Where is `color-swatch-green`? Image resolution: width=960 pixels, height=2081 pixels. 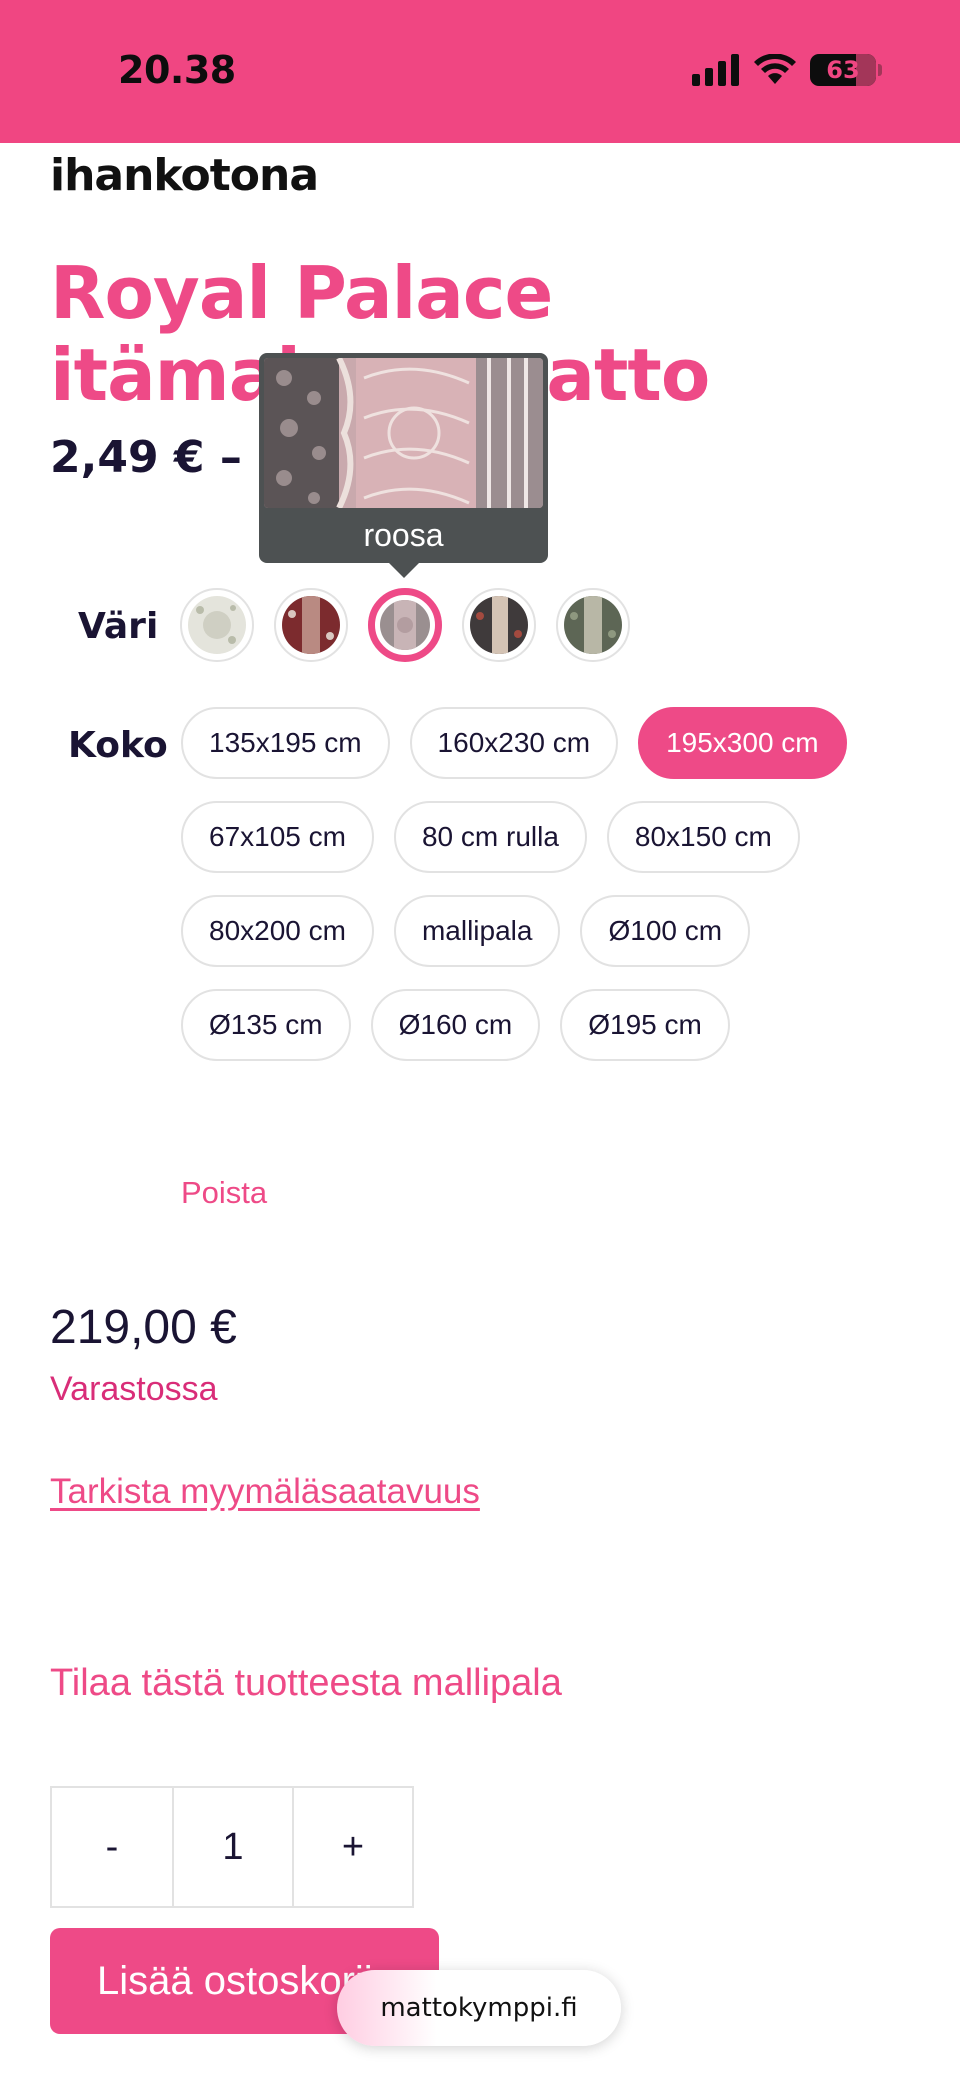 color-swatch-green is located at coordinates (593, 625).